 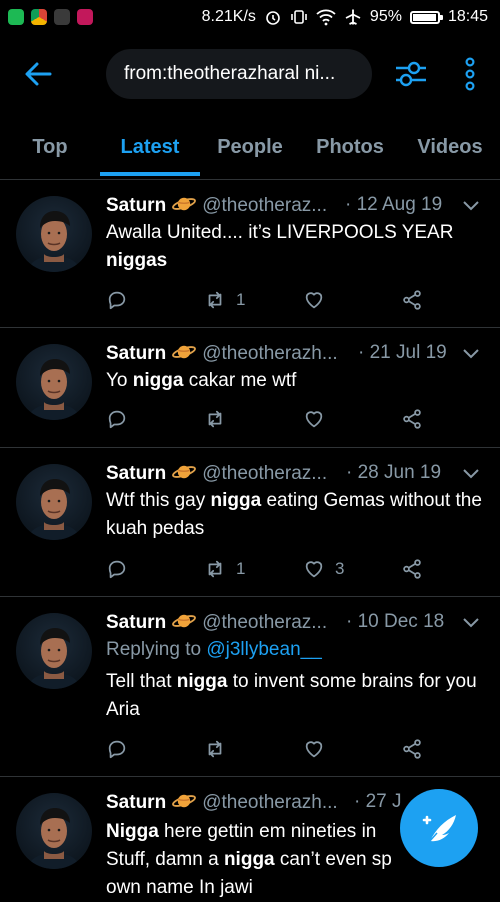 I want to click on tab-people: People, so click(x=250, y=145).